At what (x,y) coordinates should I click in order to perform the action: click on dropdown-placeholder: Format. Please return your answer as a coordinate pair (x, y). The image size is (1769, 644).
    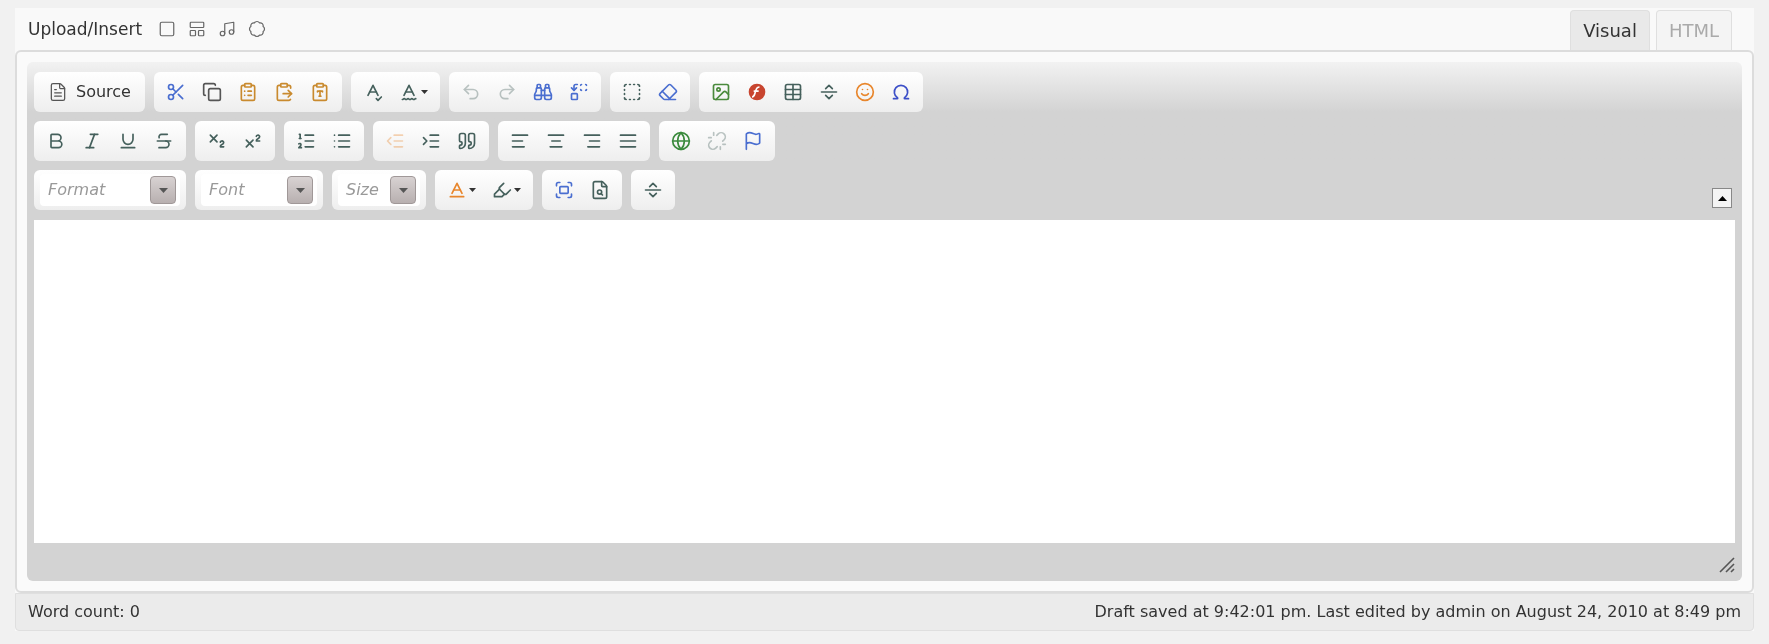
    Looking at the image, I should click on (77, 190).